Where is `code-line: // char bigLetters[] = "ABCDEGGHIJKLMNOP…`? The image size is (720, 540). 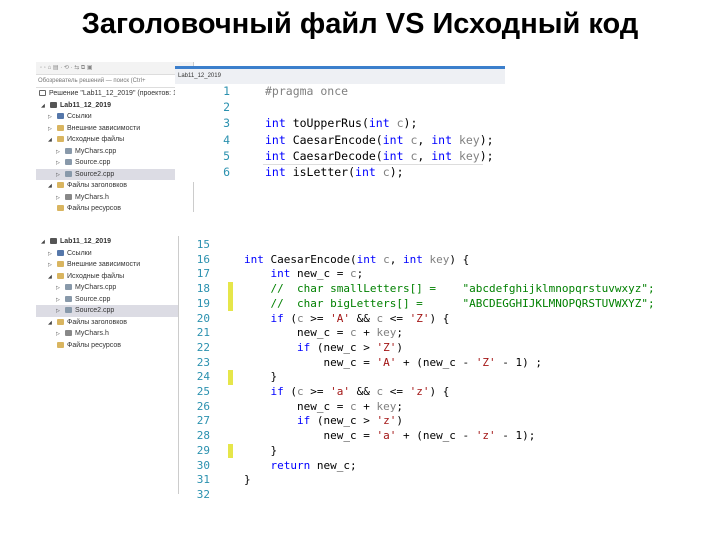 code-line: // char bigLetters[] = "ABCDEGGHIJKLMNOP… is located at coordinates (449, 303).